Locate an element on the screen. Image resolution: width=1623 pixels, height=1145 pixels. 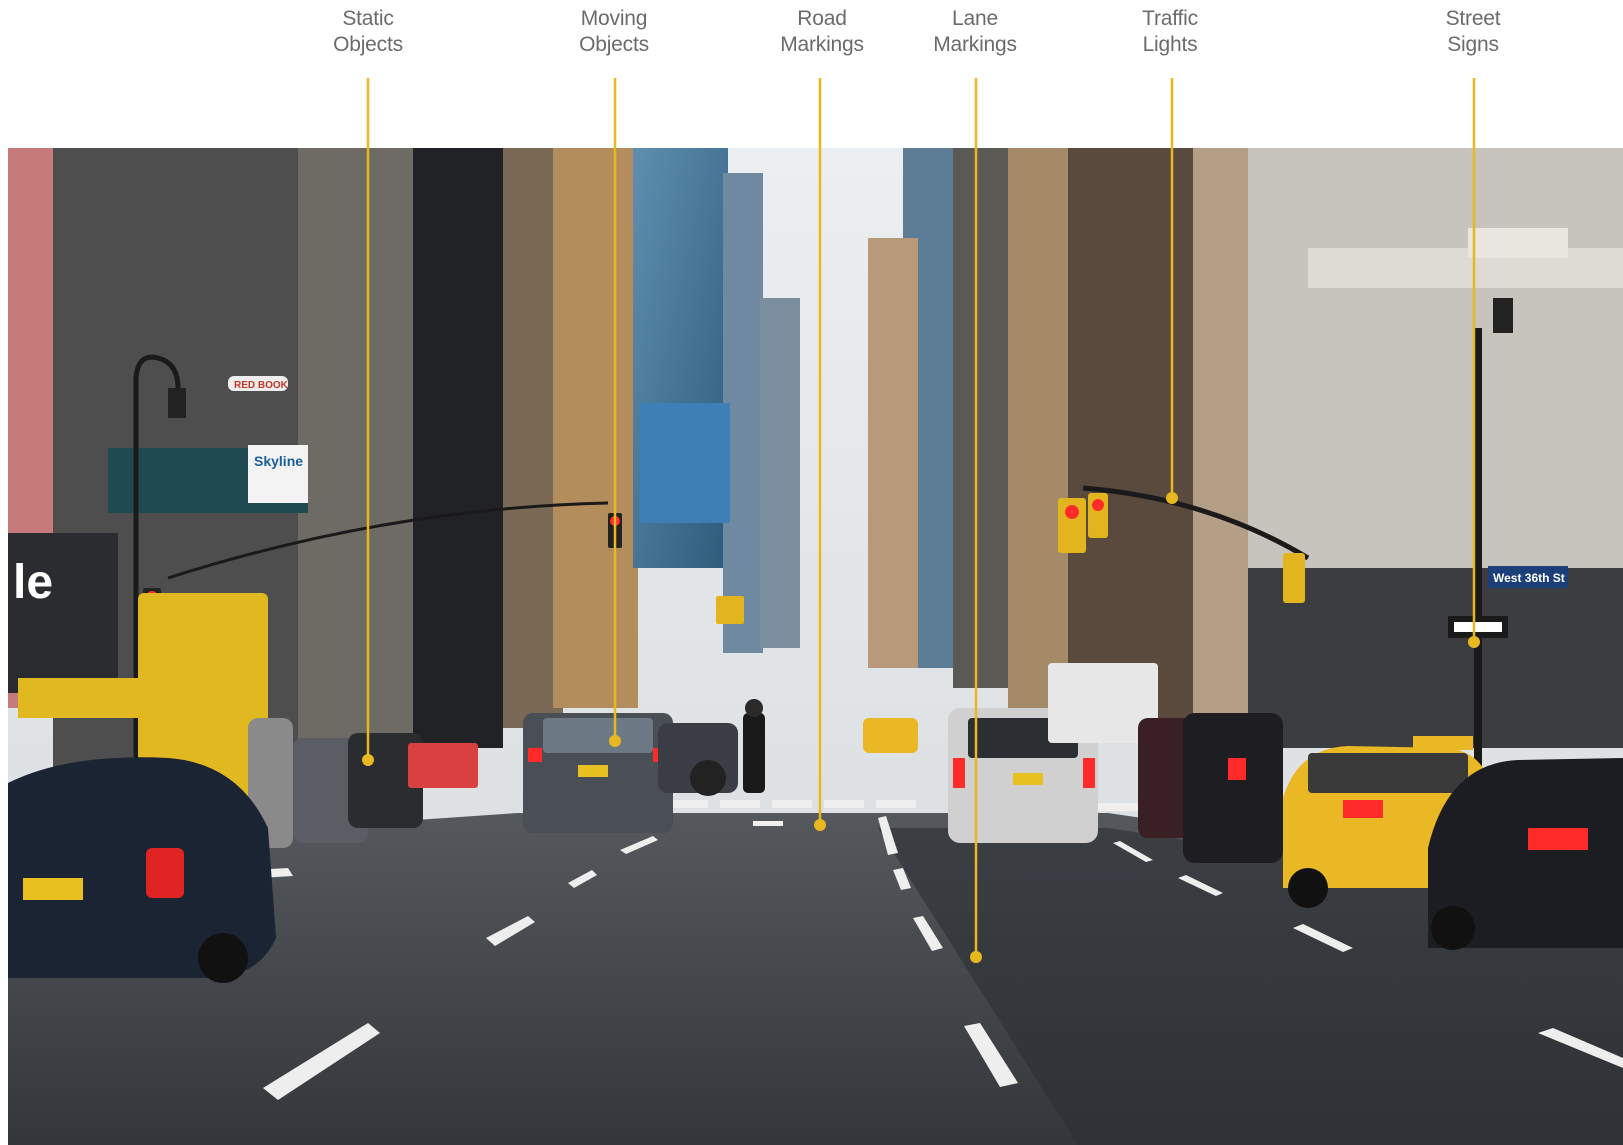
leader-dot-street-signs is located at coordinates (1474, 642).